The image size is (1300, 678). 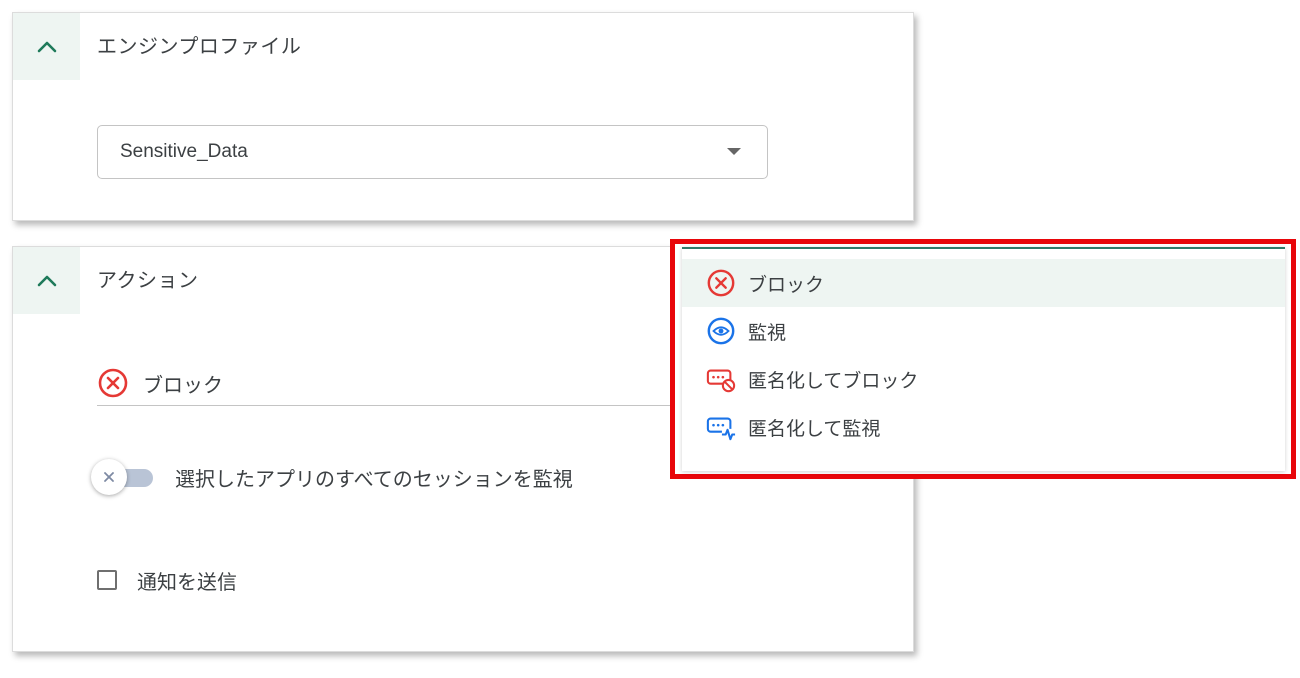 I want to click on anonymize-monitor-icon, so click(x=721, y=427).